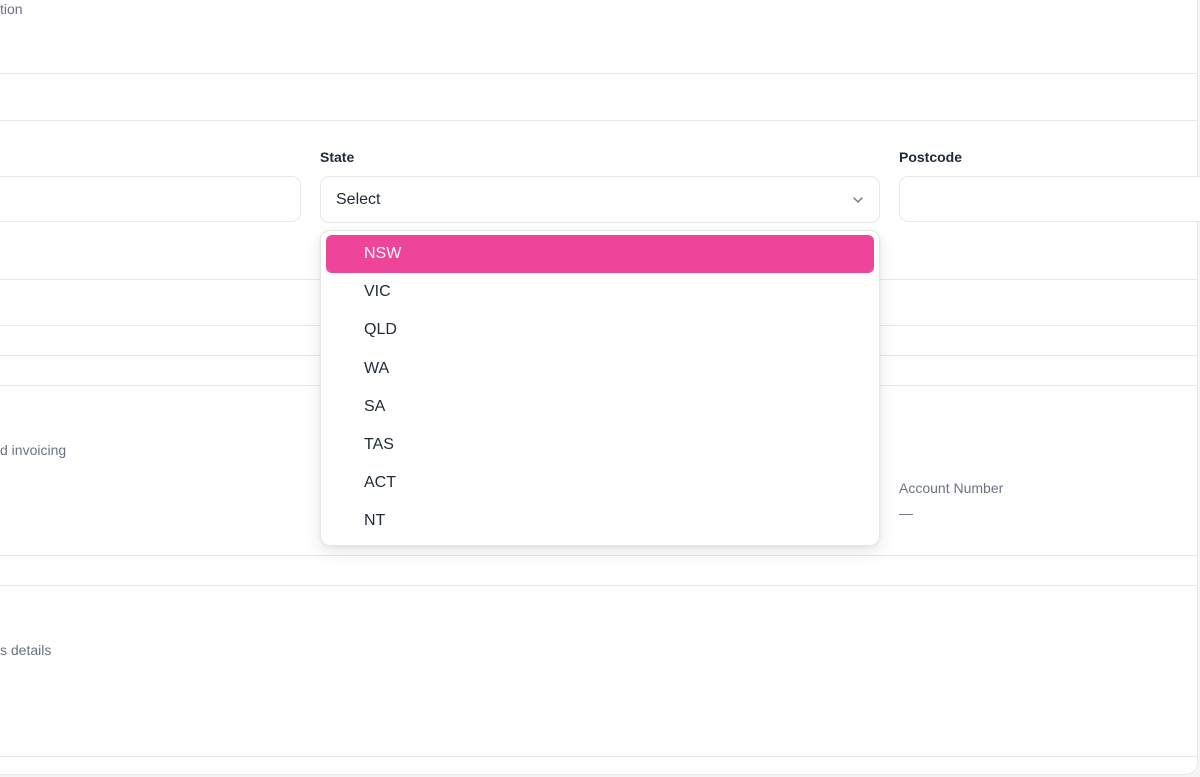 The height and width of the screenshot is (777, 1200). Describe the element at coordinates (600, 407) in the screenshot. I see `state-option-sa: SA` at that location.